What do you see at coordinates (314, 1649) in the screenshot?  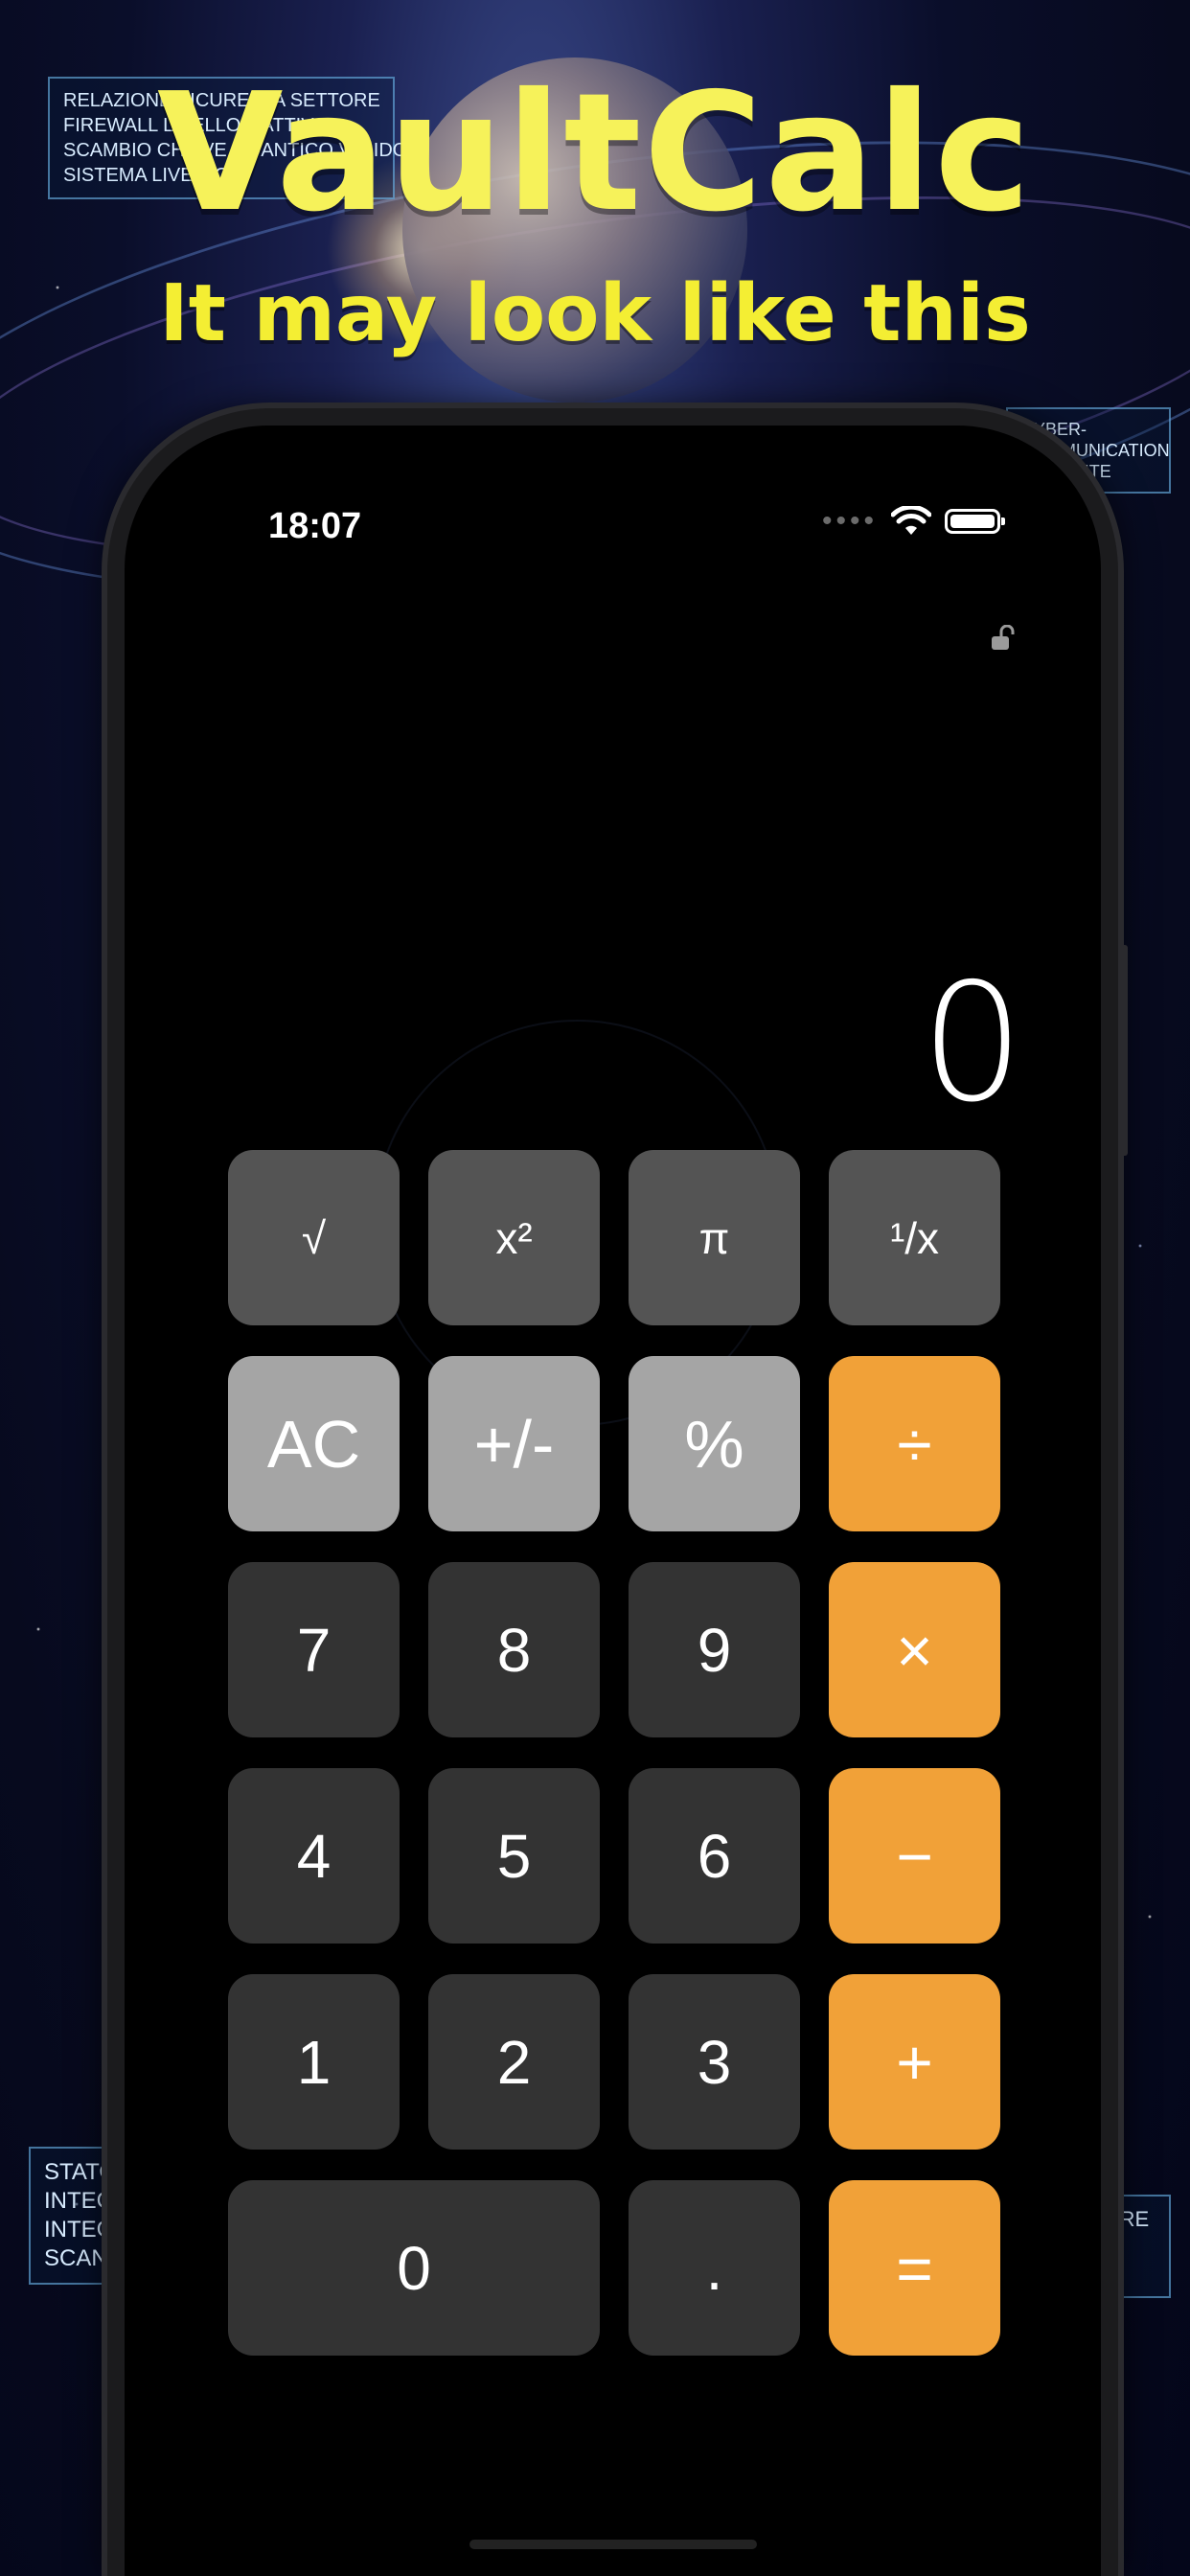 I see `digit-7-button: 7` at bounding box center [314, 1649].